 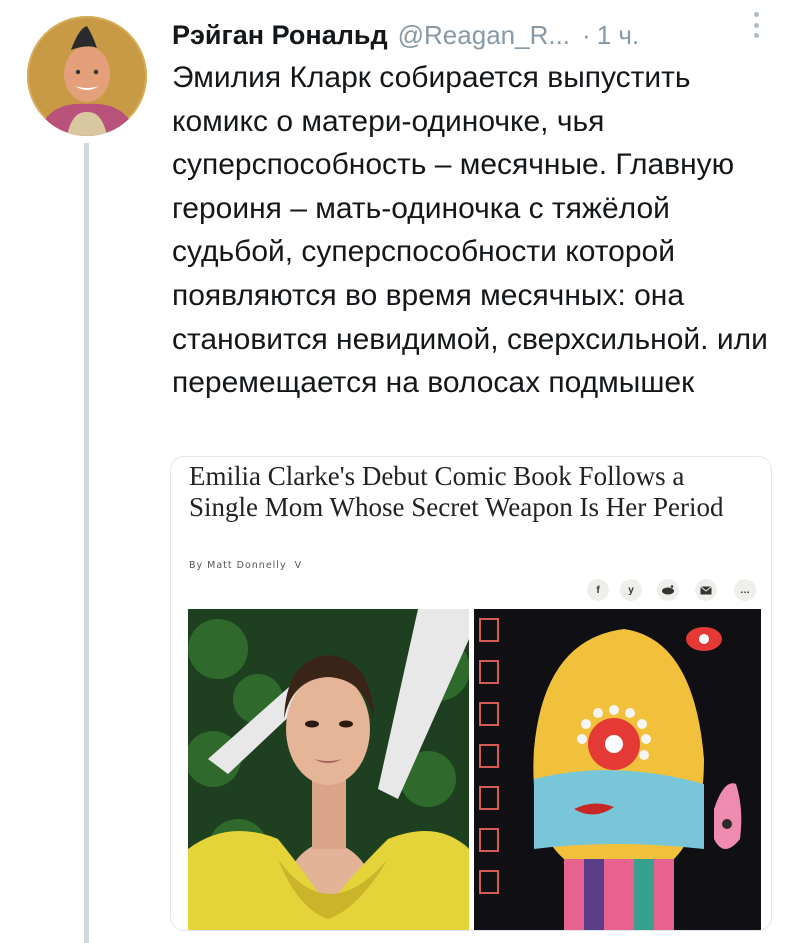 What do you see at coordinates (706, 590) in the screenshot?
I see `email-icon` at bounding box center [706, 590].